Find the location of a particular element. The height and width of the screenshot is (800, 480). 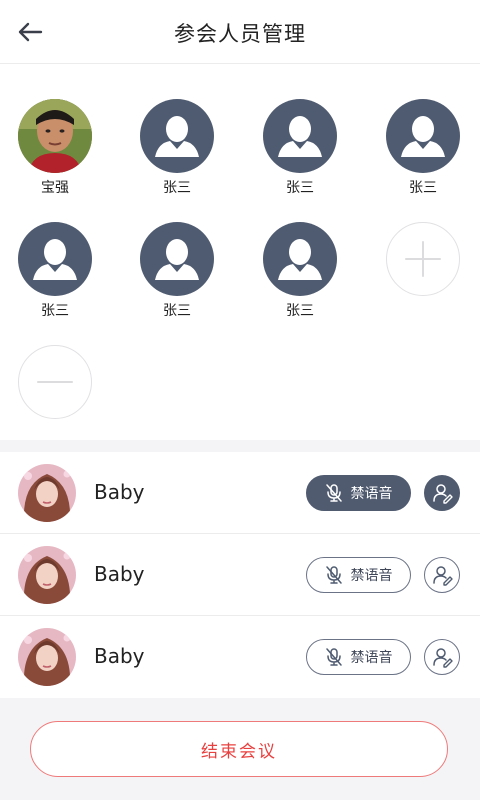

remove-participant-tile is located at coordinates (55, 382).